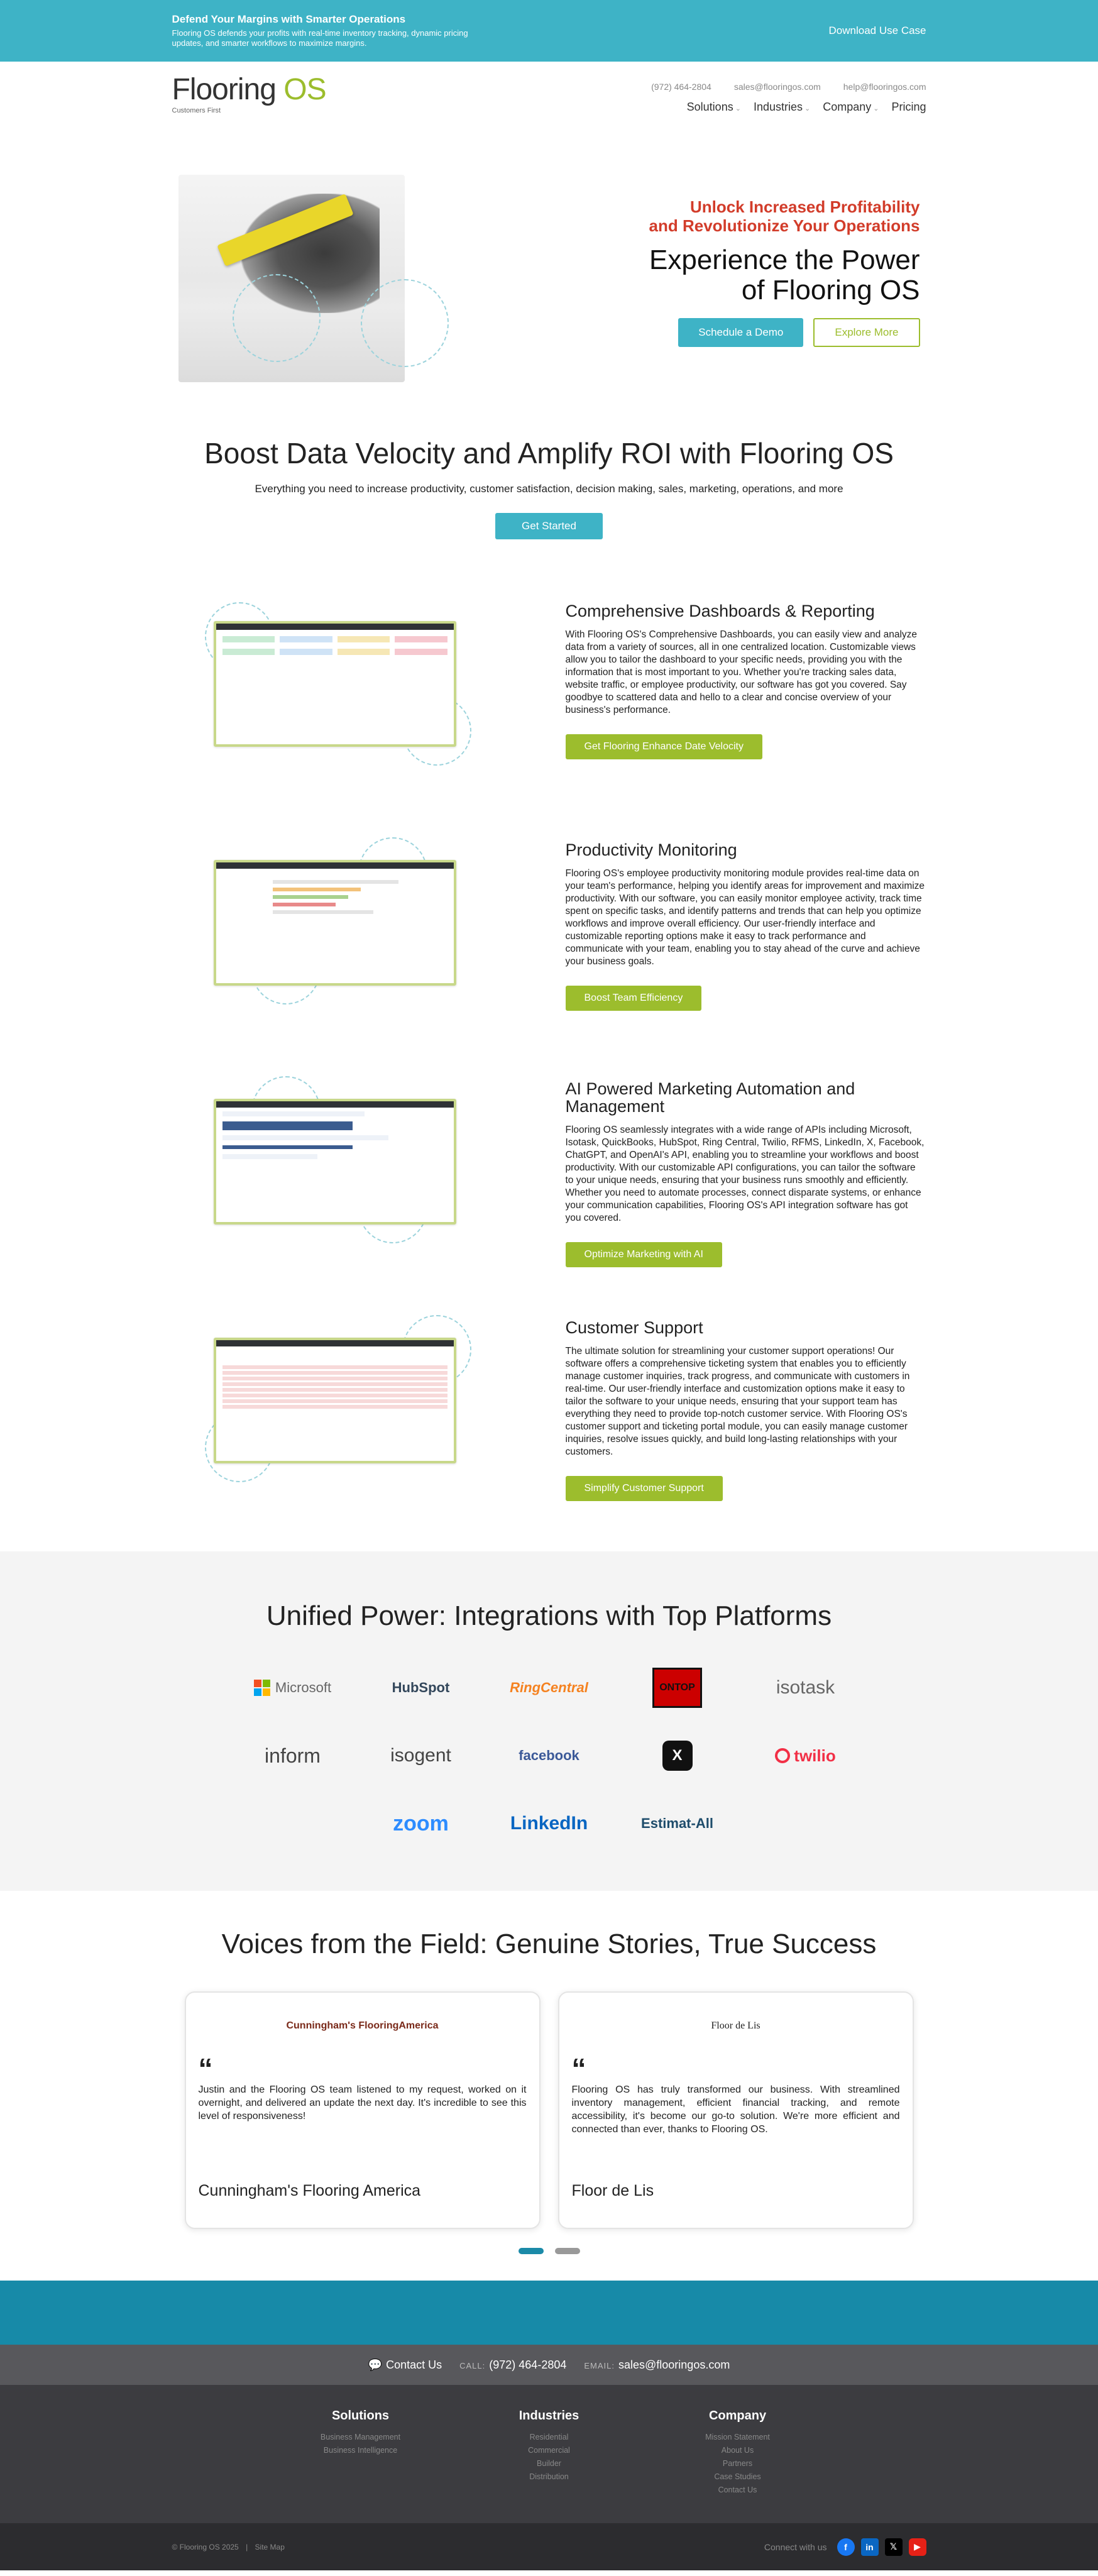  What do you see at coordinates (421, 1823) in the screenshot?
I see `zoom-logo: zoom` at bounding box center [421, 1823].